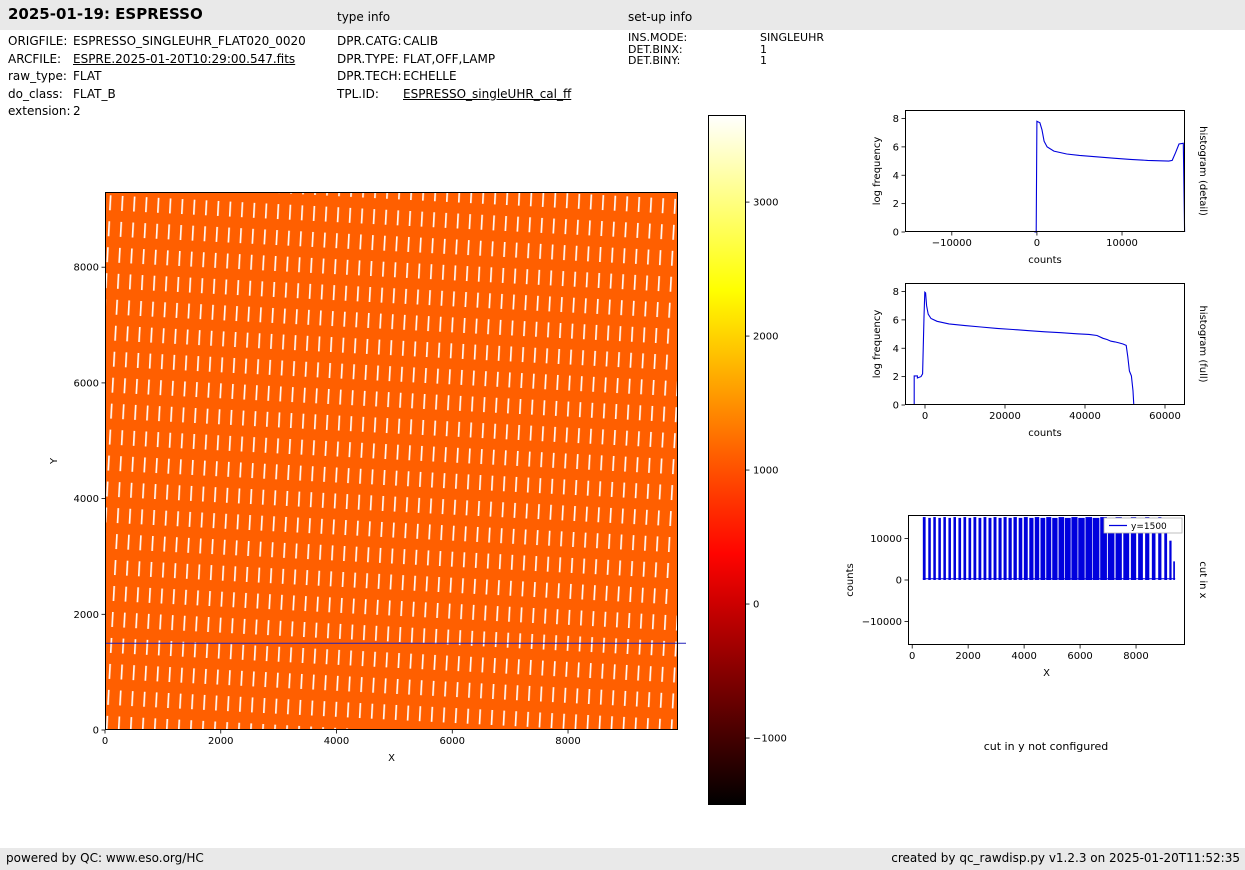 The image size is (1245, 870). I want to click on page-title: 2025-01-19: ESPRESSO, so click(105, 14).